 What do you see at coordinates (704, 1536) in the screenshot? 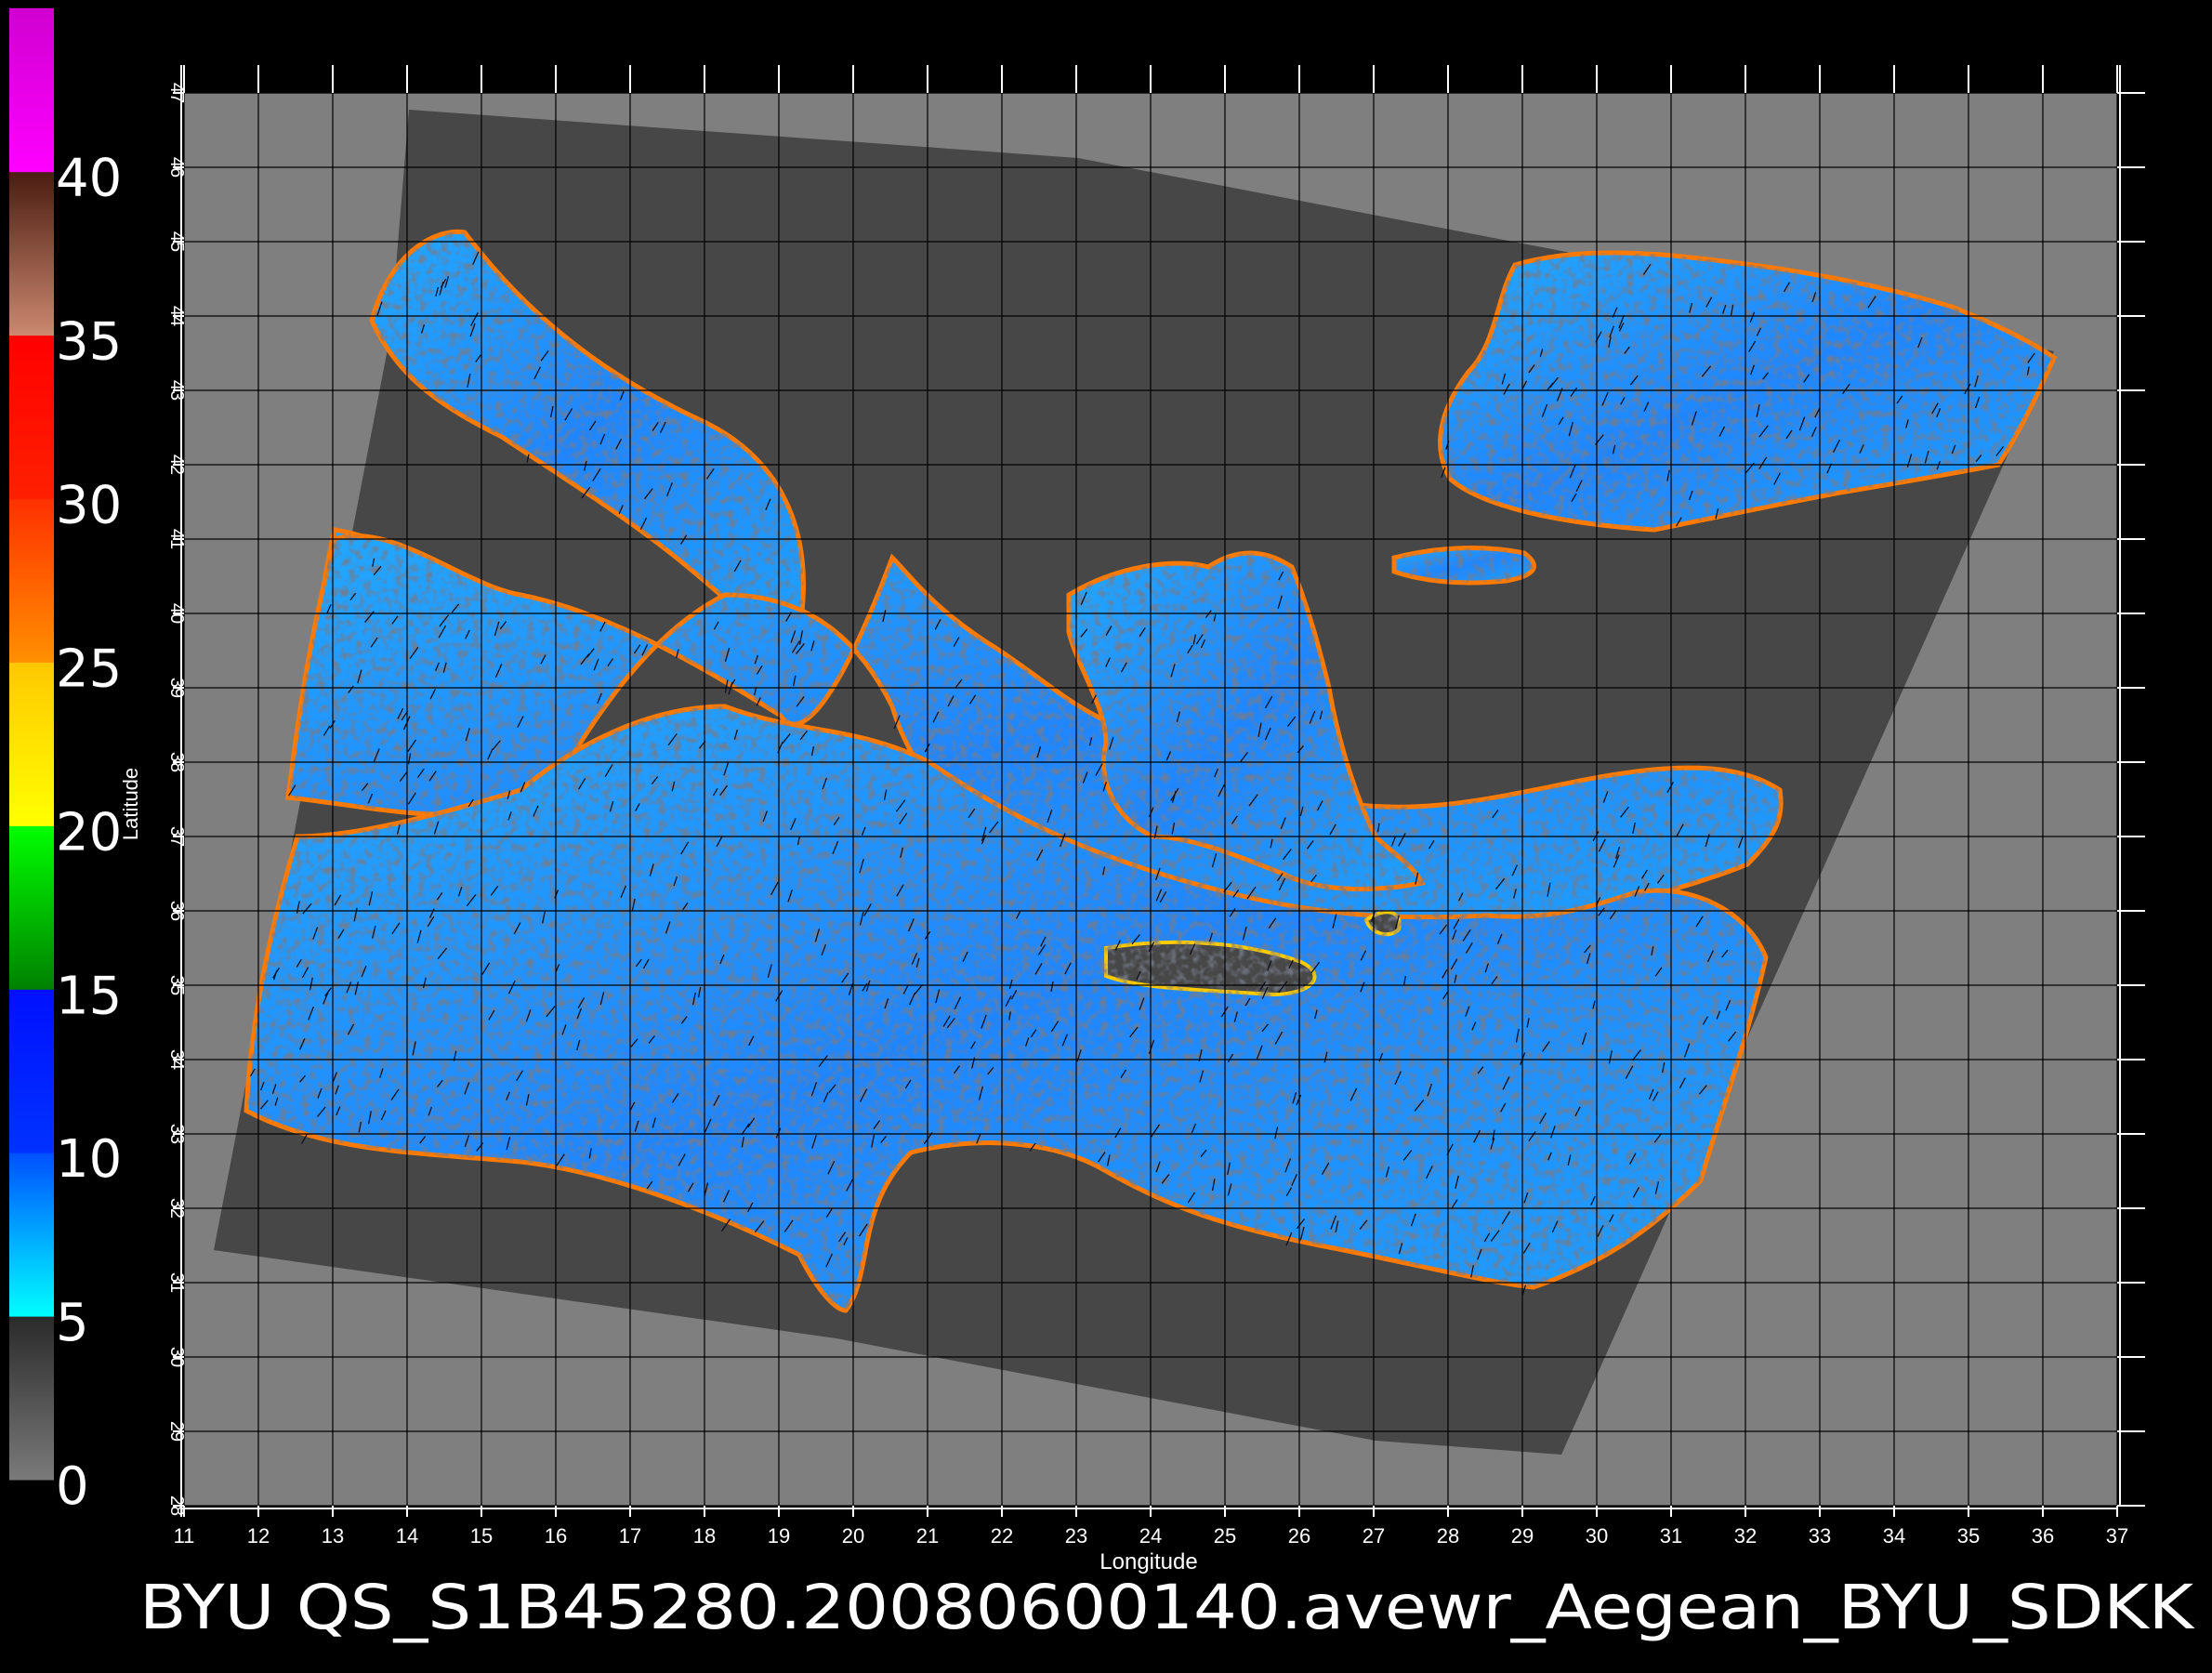
I see `x-tick-label: 18` at bounding box center [704, 1536].